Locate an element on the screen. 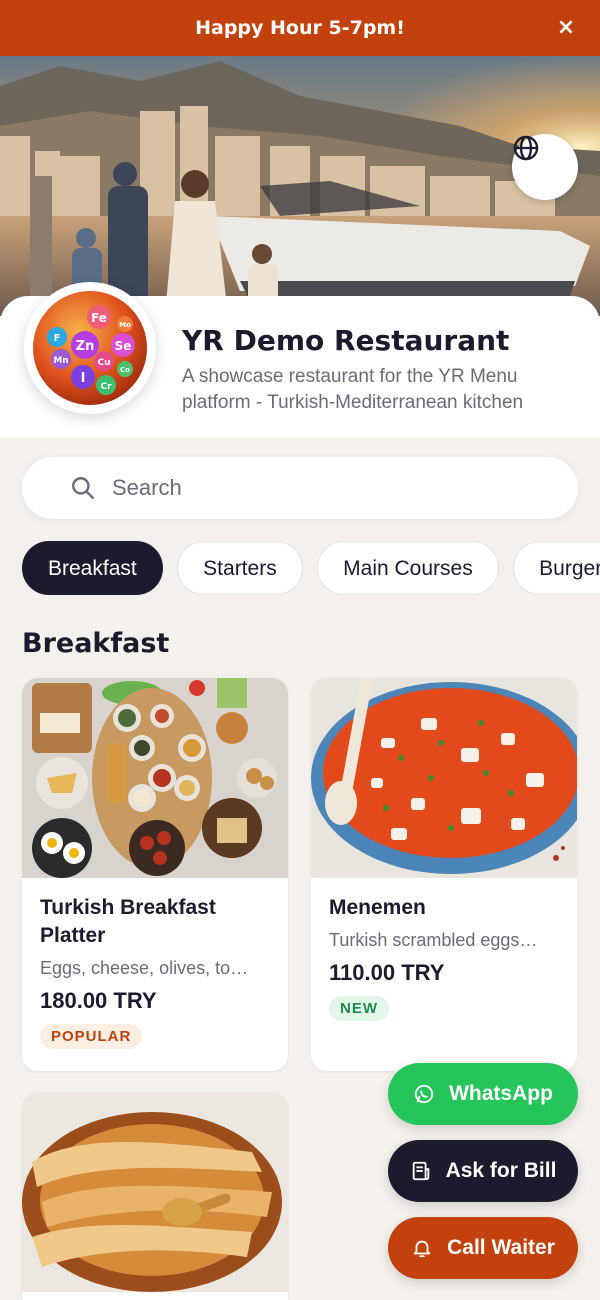  logo-element-i: I is located at coordinates (83, 378).